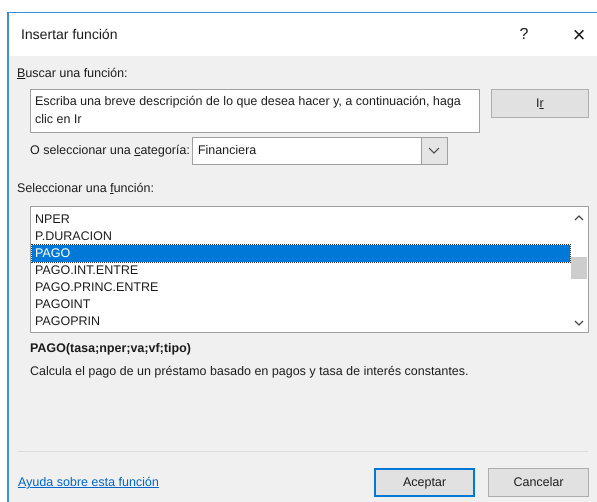 This screenshot has width=597, height=502. Describe the element at coordinates (72, 73) in the screenshot. I see `search-label: Buscar una función:` at that location.